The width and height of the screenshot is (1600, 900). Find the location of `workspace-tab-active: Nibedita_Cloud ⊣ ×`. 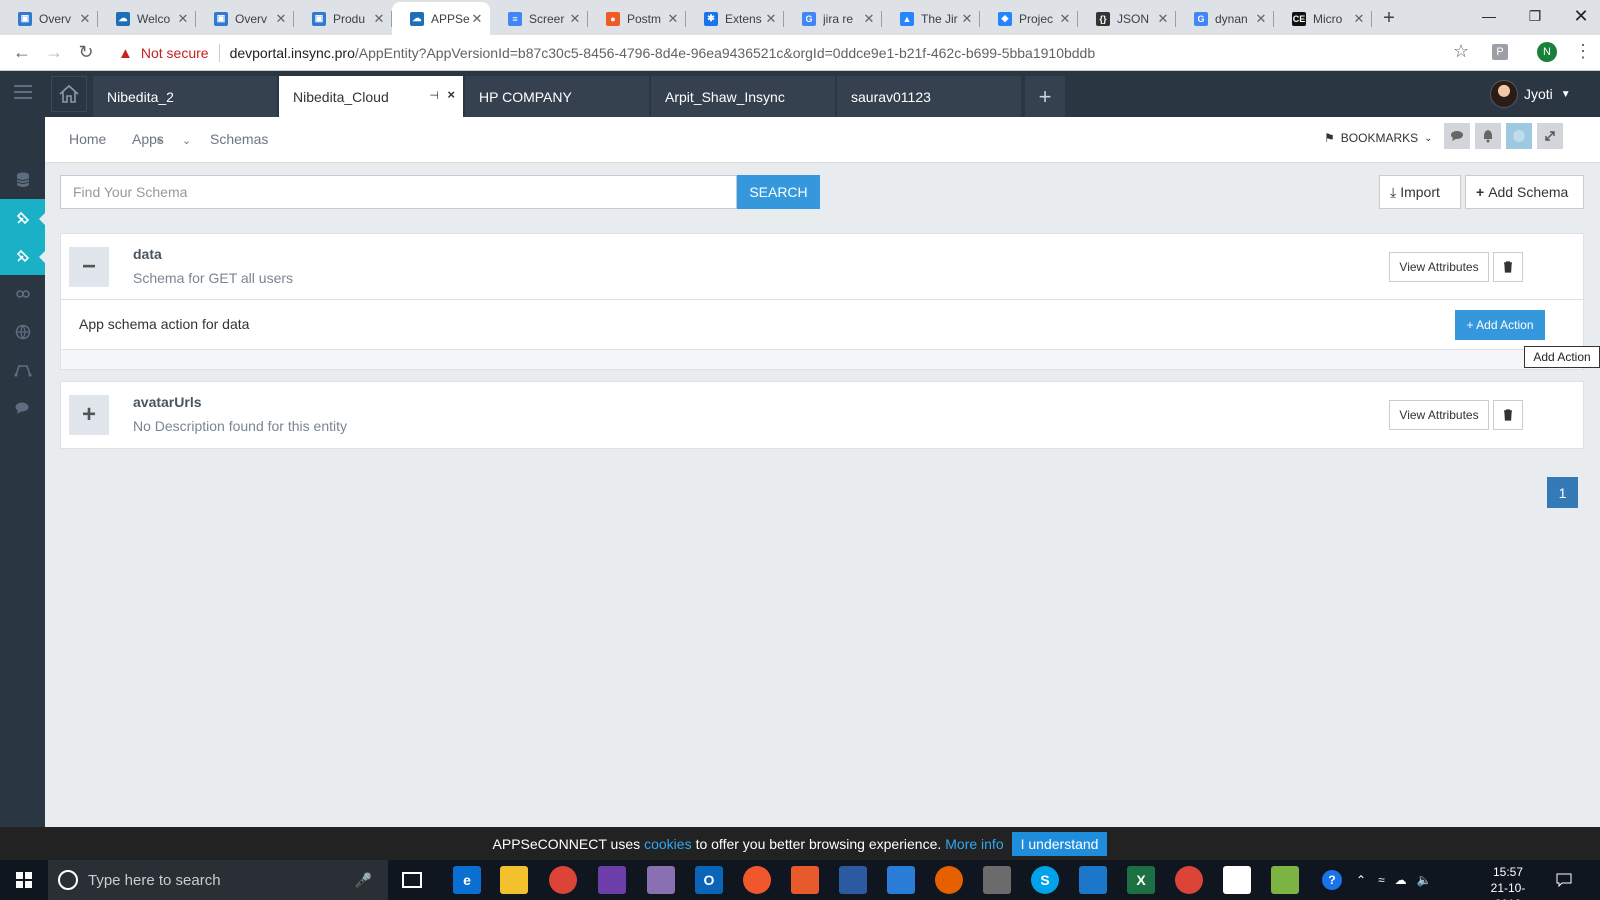

workspace-tab-active: Nibedita_Cloud ⊣ × is located at coordinates (371, 96).